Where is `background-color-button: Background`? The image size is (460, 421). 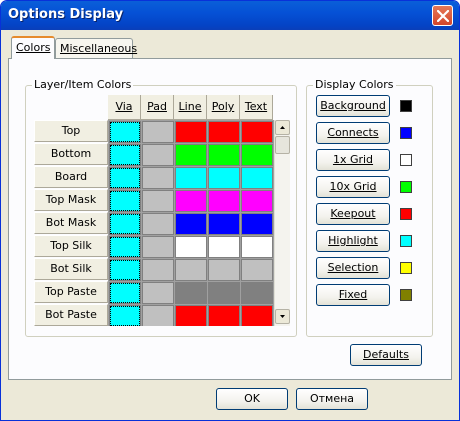 background-color-button: Background is located at coordinates (353, 106).